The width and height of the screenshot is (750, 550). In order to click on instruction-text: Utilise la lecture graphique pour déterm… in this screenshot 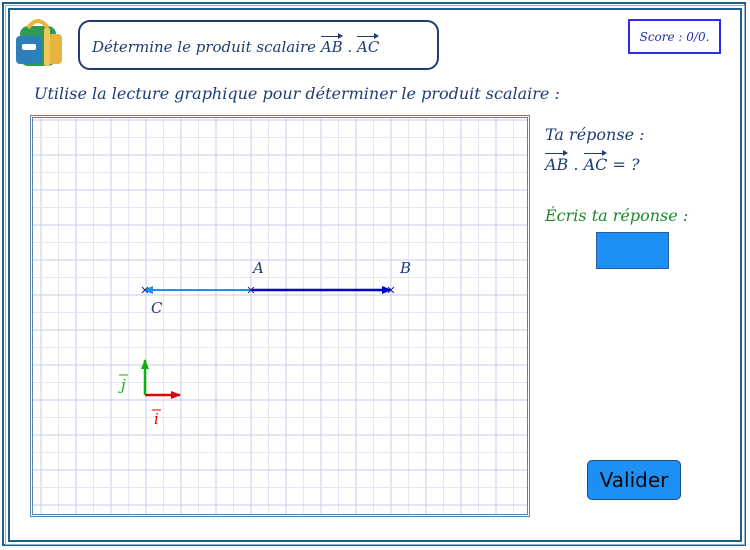, I will do `click(297, 93)`.